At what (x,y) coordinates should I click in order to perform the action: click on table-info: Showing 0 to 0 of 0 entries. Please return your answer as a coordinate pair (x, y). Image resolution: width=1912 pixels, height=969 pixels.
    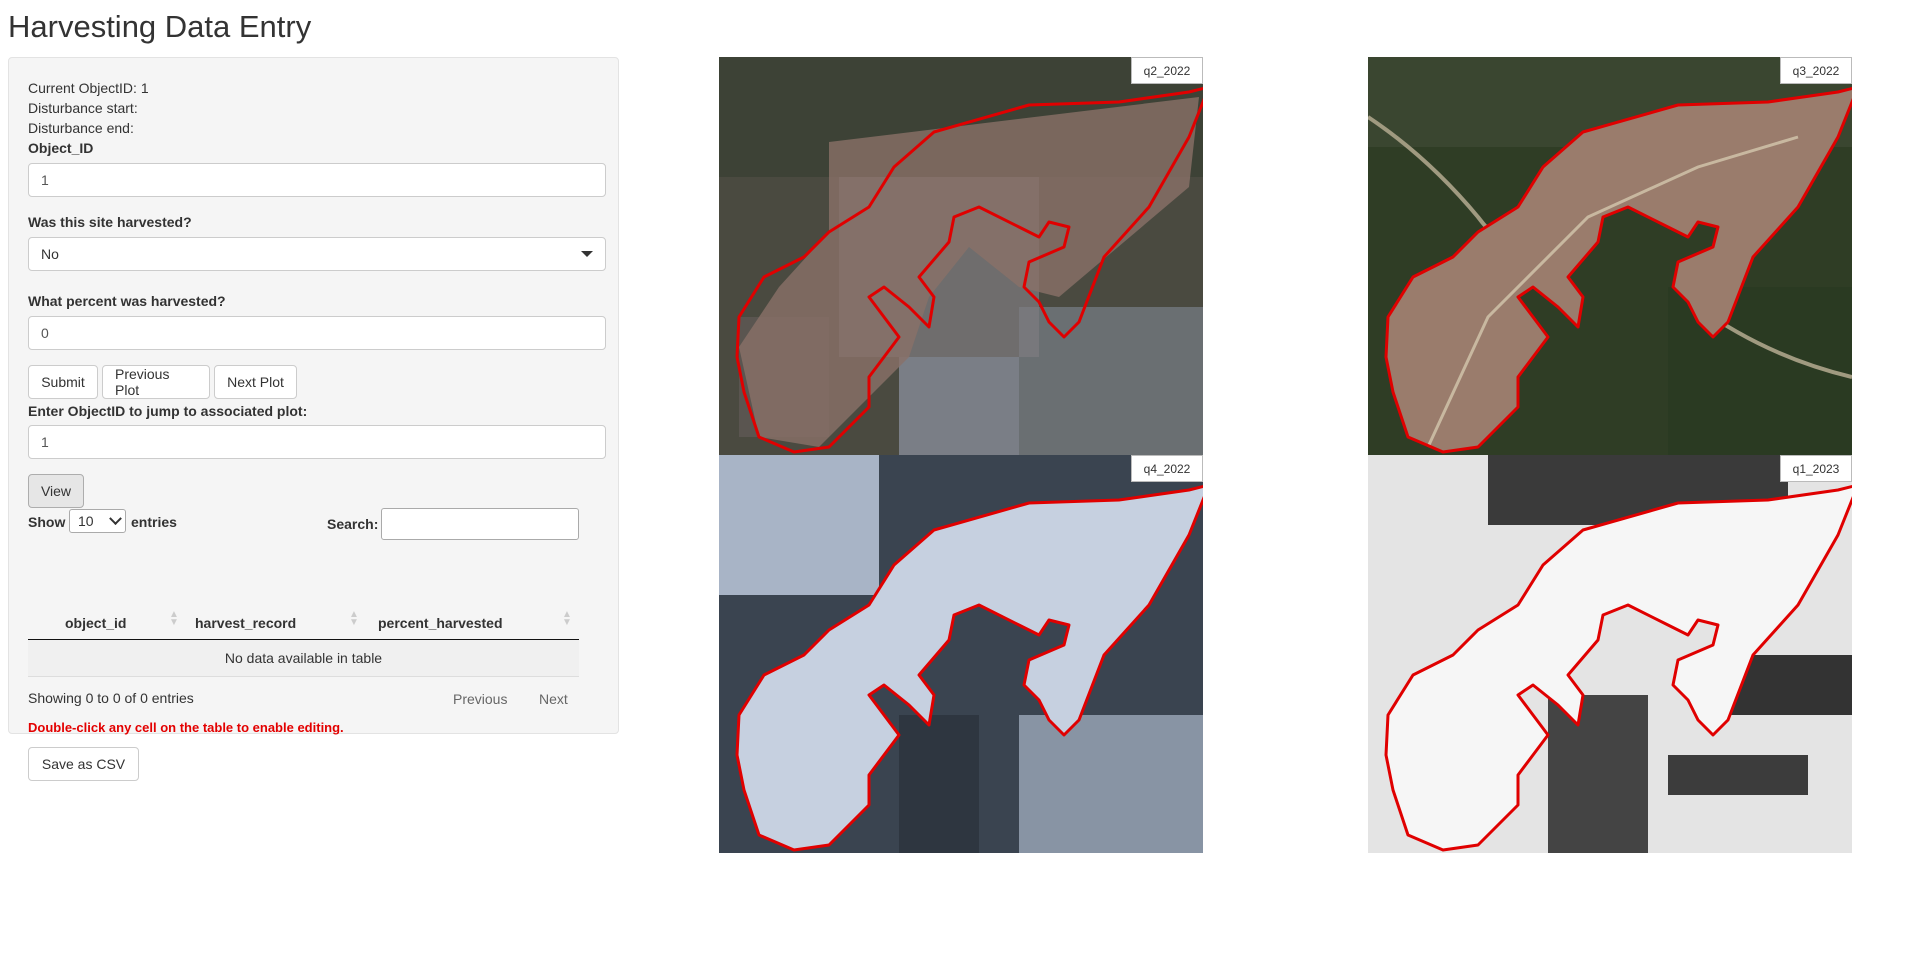
    Looking at the image, I should click on (111, 698).